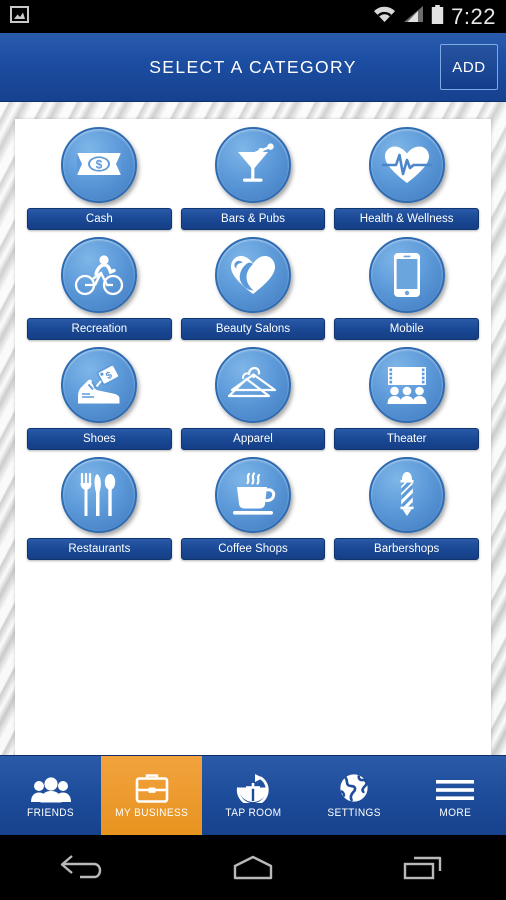  What do you see at coordinates (437, 16) in the screenshot?
I see `battery-icon` at bounding box center [437, 16].